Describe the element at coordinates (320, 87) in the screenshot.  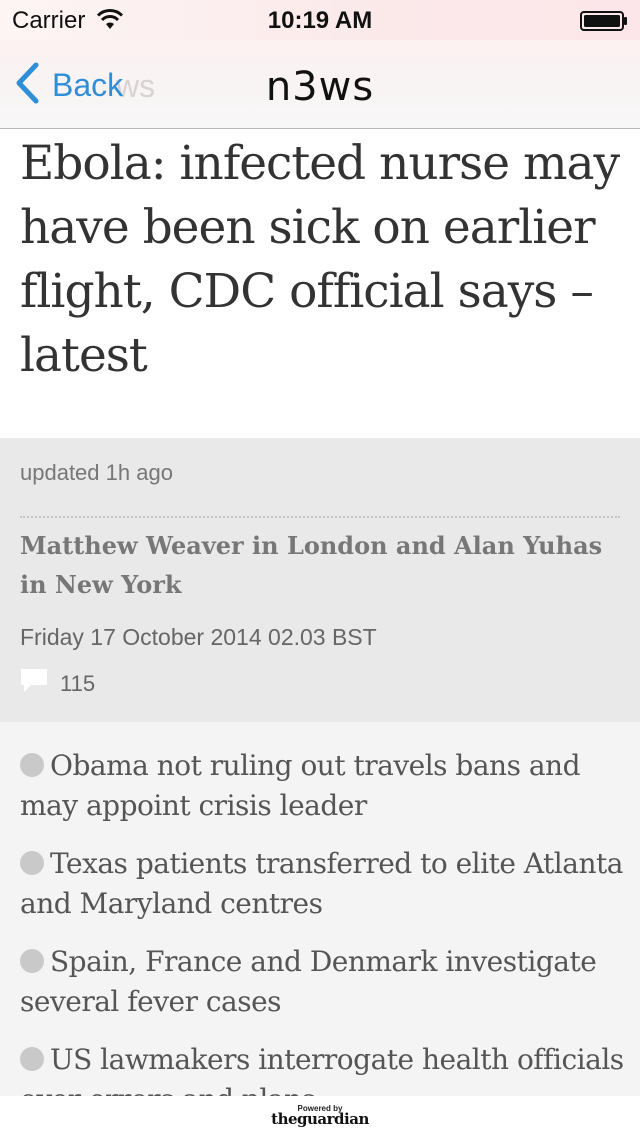
I see `app-title: n3ws` at that location.